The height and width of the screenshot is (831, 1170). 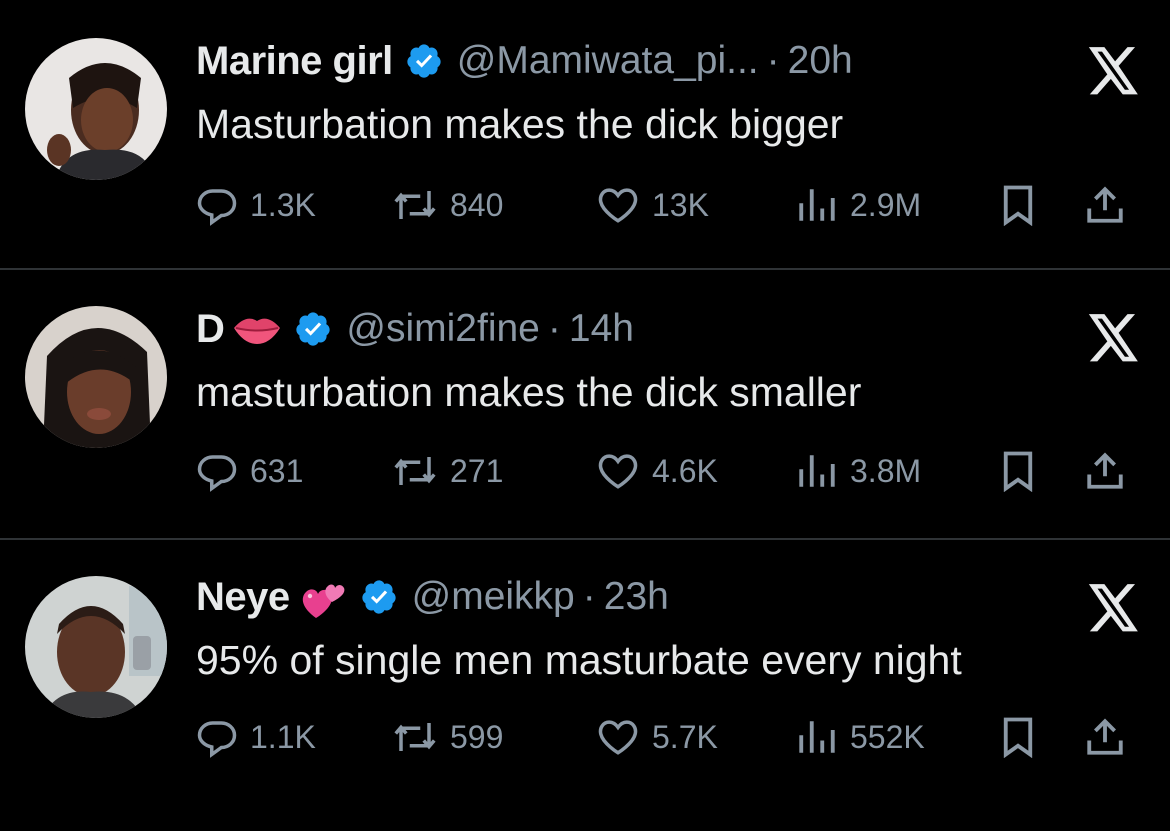 What do you see at coordinates (477, 736) in the screenshot?
I see `retweet-count: 599` at bounding box center [477, 736].